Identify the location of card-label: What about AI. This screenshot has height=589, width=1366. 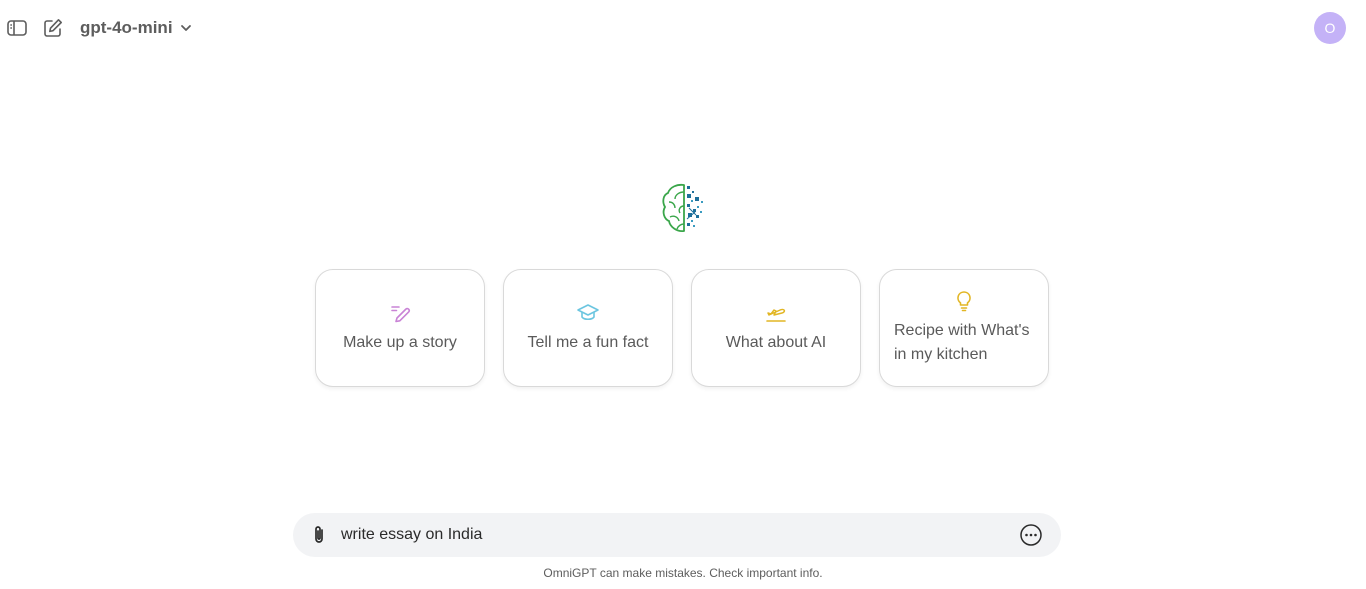
(776, 342).